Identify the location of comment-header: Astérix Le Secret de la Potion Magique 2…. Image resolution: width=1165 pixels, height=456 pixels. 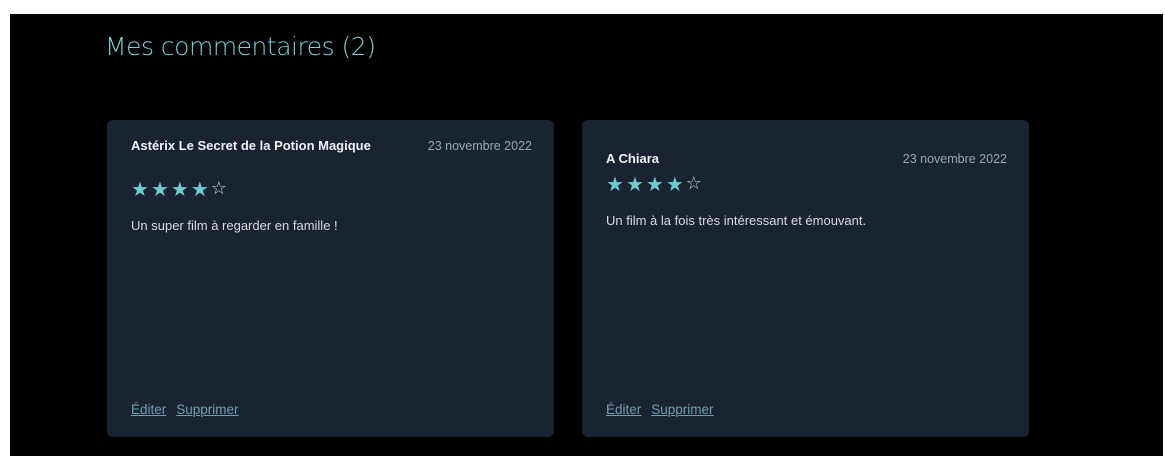
(331, 154).